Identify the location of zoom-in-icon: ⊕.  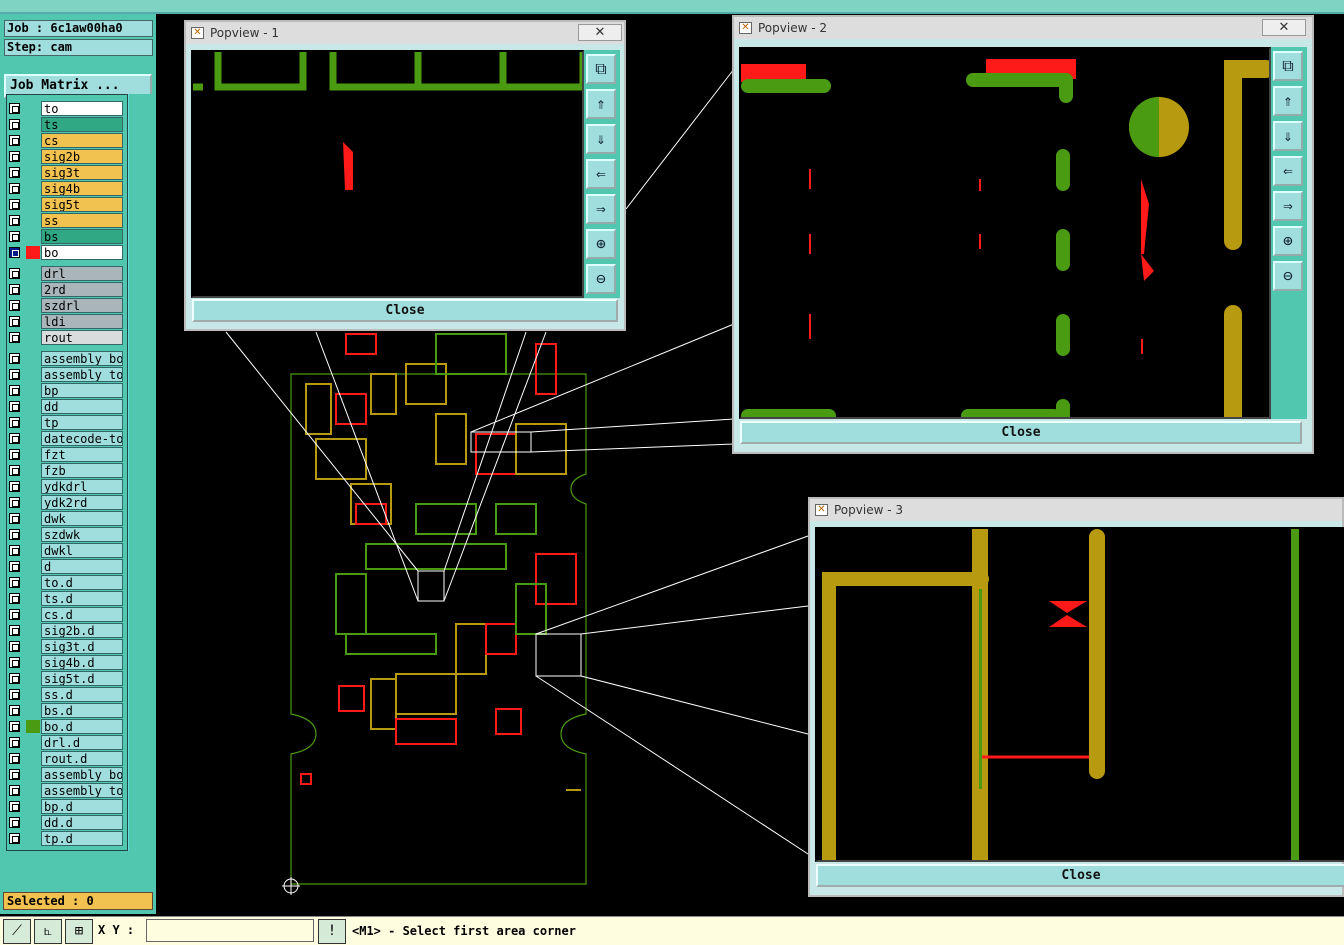
(1288, 241).